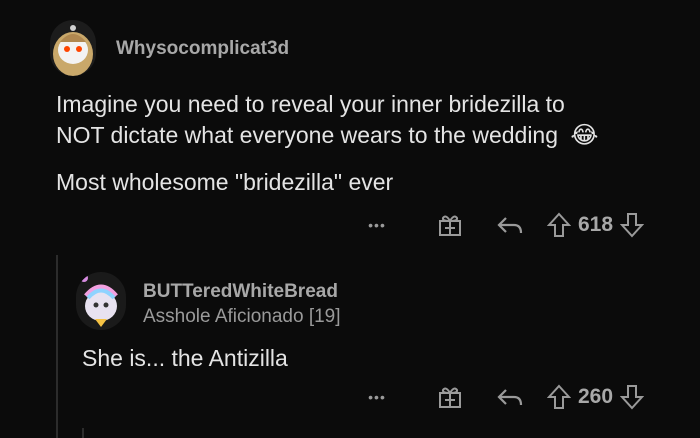 The height and width of the screenshot is (438, 700). What do you see at coordinates (185, 358) in the screenshot?
I see `comment-body: She is... the Antizilla` at bounding box center [185, 358].